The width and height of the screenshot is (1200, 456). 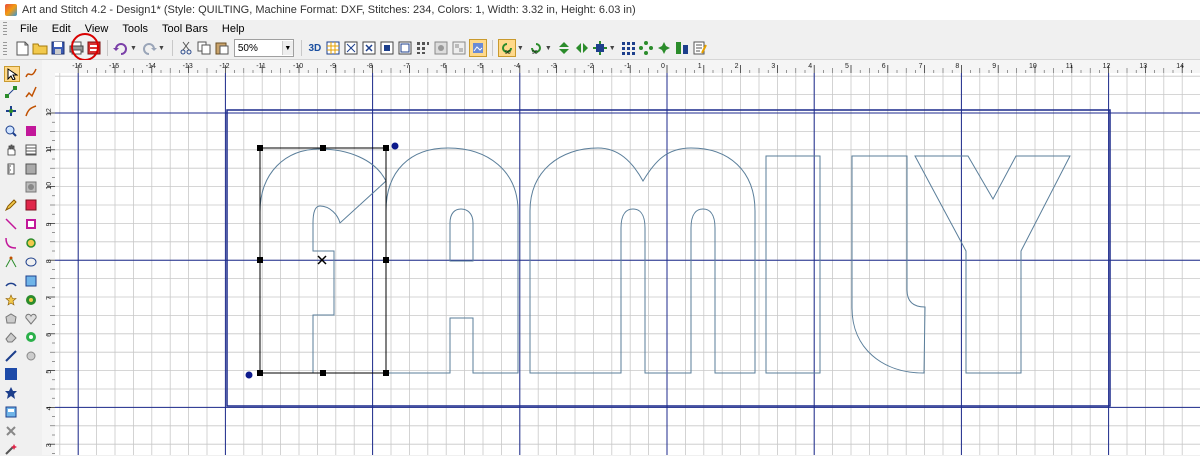 What do you see at coordinates (11, 431) in the screenshot?
I see `stitch-tool-icon` at bounding box center [11, 431].